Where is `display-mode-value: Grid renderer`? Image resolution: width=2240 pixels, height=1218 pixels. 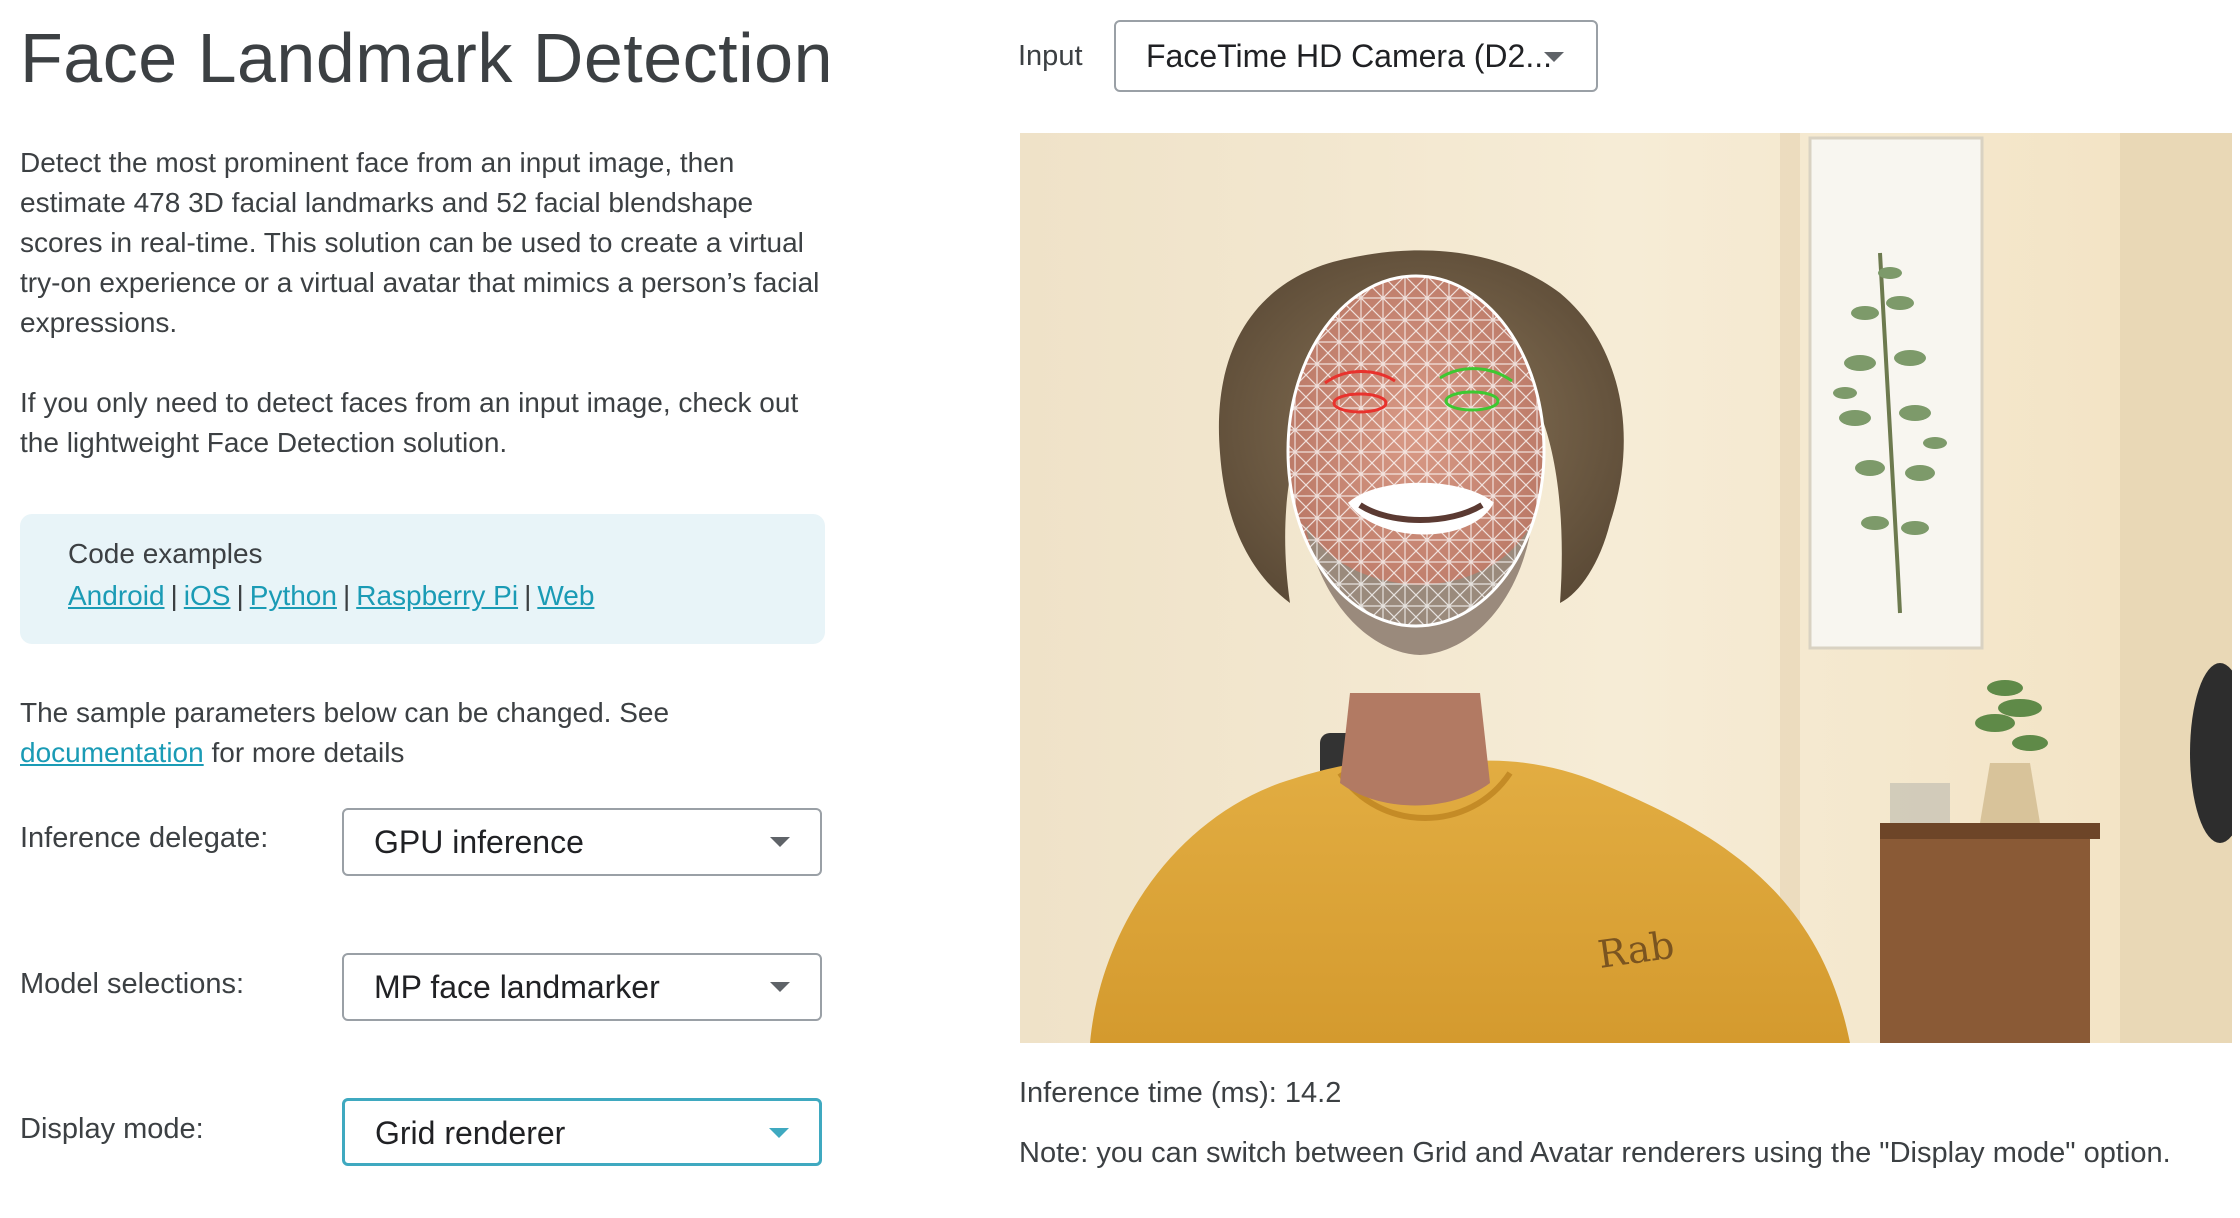 display-mode-value: Grid renderer is located at coordinates (470, 1133).